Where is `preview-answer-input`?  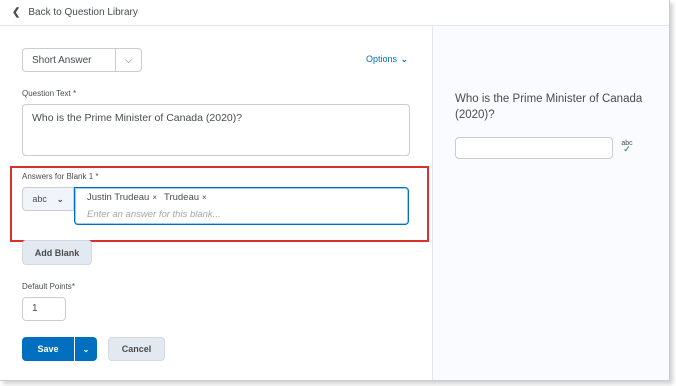
preview-answer-input is located at coordinates (534, 148).